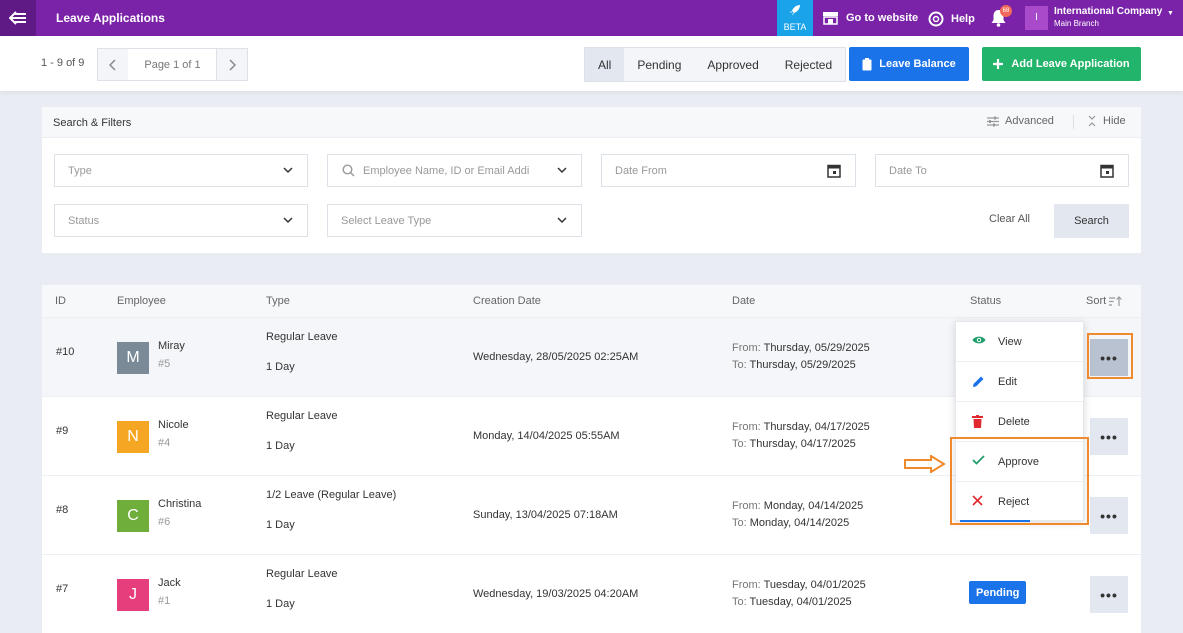 This screenshot has height=633, width=1183. Describe the element at coordinates (1019, 382) in the screenshot. I see `menu-item-edit: Edit` at that location.